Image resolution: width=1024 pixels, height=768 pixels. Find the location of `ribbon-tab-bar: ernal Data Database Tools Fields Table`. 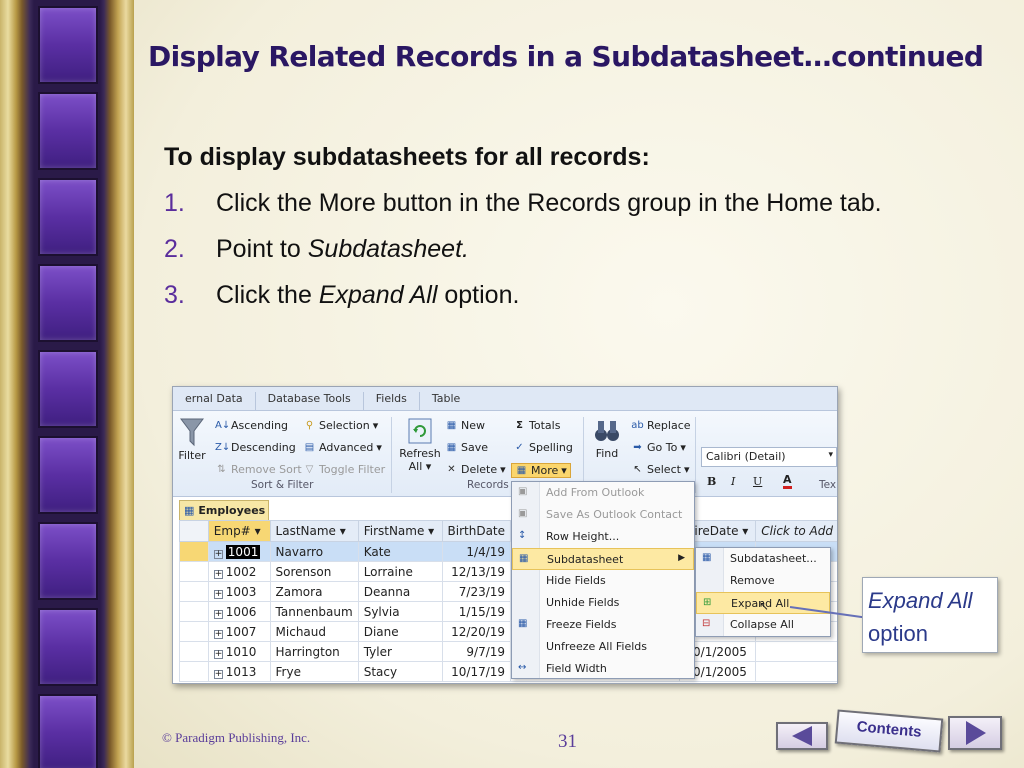

ribbon-tab-bar: ernal Data Database Tools Fields Table is located at coordinates (505, 399).